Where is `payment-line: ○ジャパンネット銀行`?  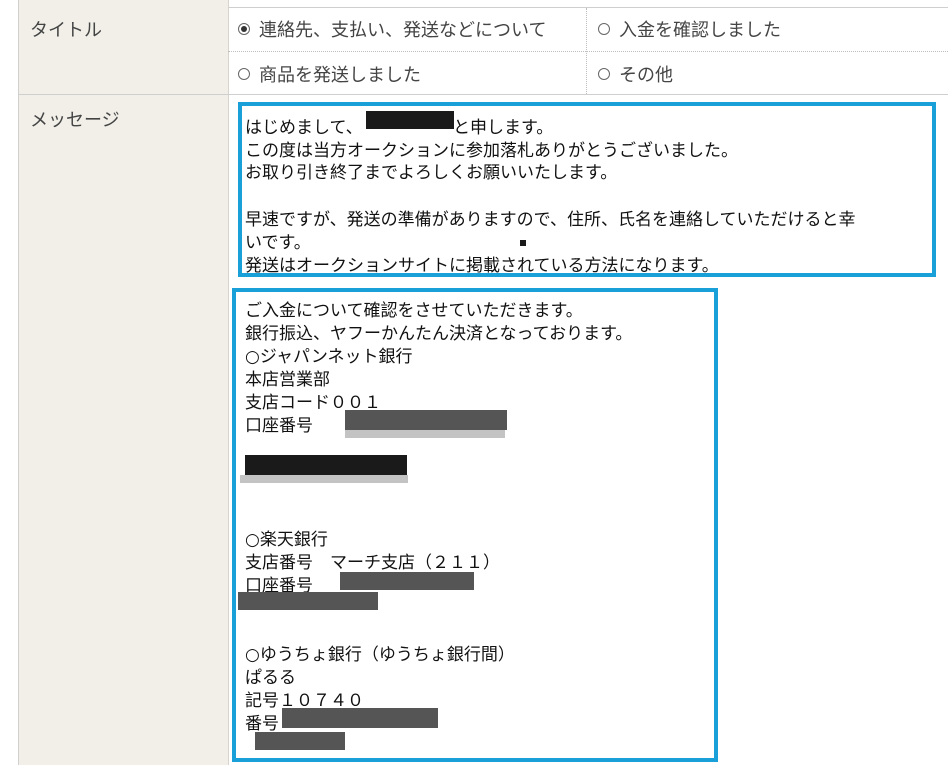 payment-line: ○ジャパンネット銀行 is located at coordinates (329, 357).